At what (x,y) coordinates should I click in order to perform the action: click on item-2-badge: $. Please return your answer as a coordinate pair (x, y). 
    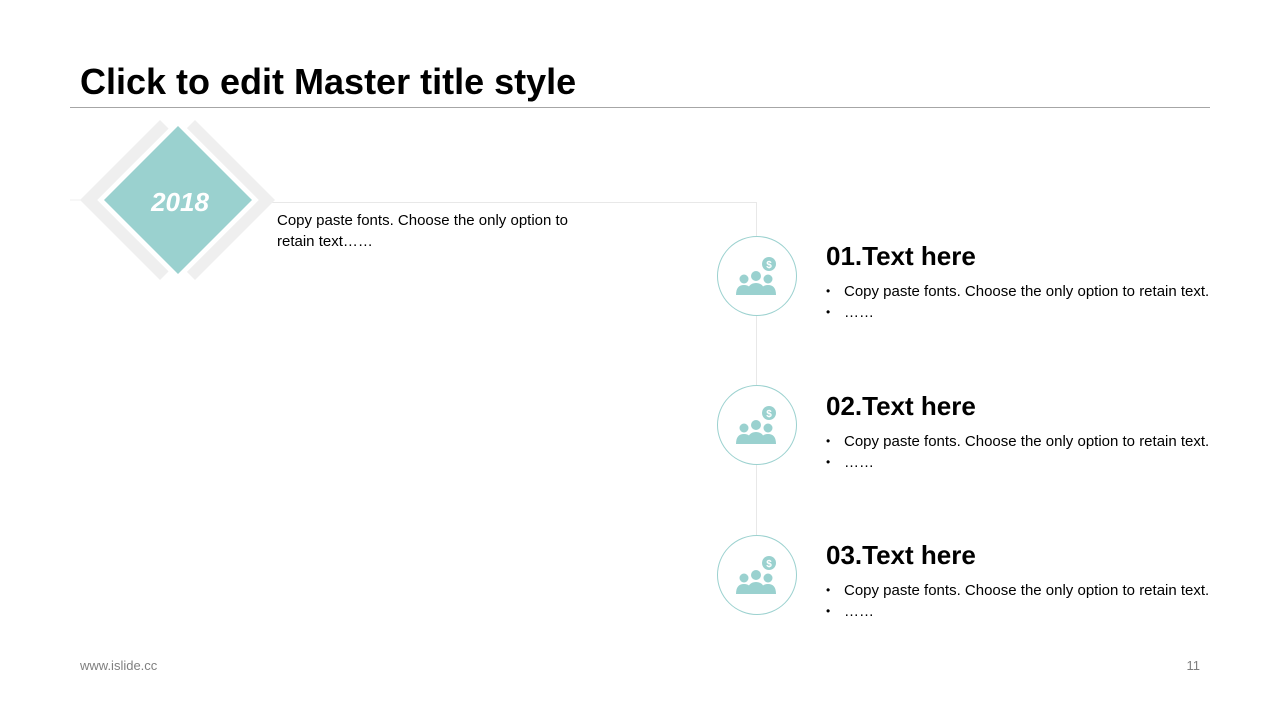
    Looking at the image, I should click on (757, 425).